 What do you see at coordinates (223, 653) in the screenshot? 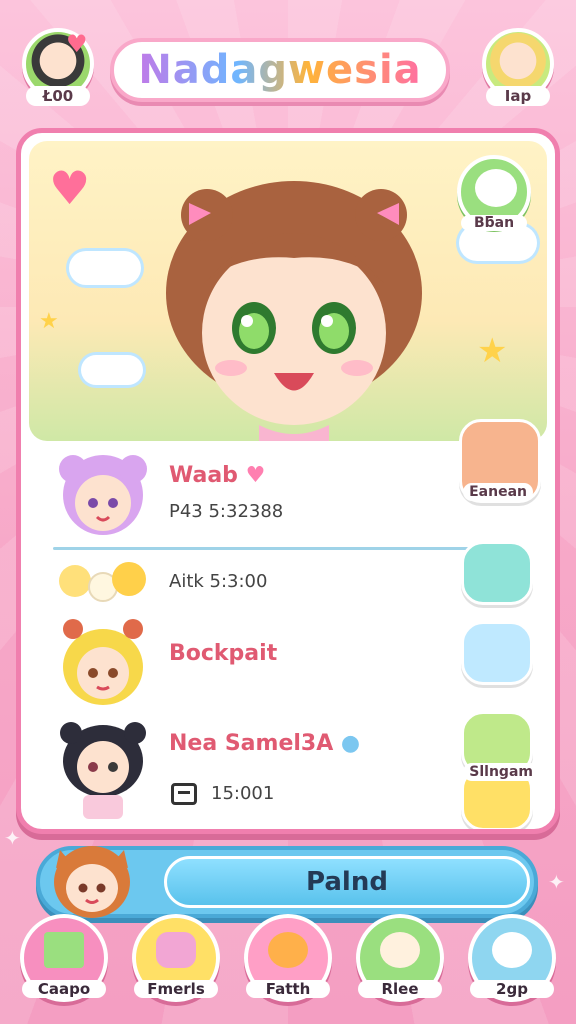
I see `character-name: Bockpait` at bounding box center [223, 653].